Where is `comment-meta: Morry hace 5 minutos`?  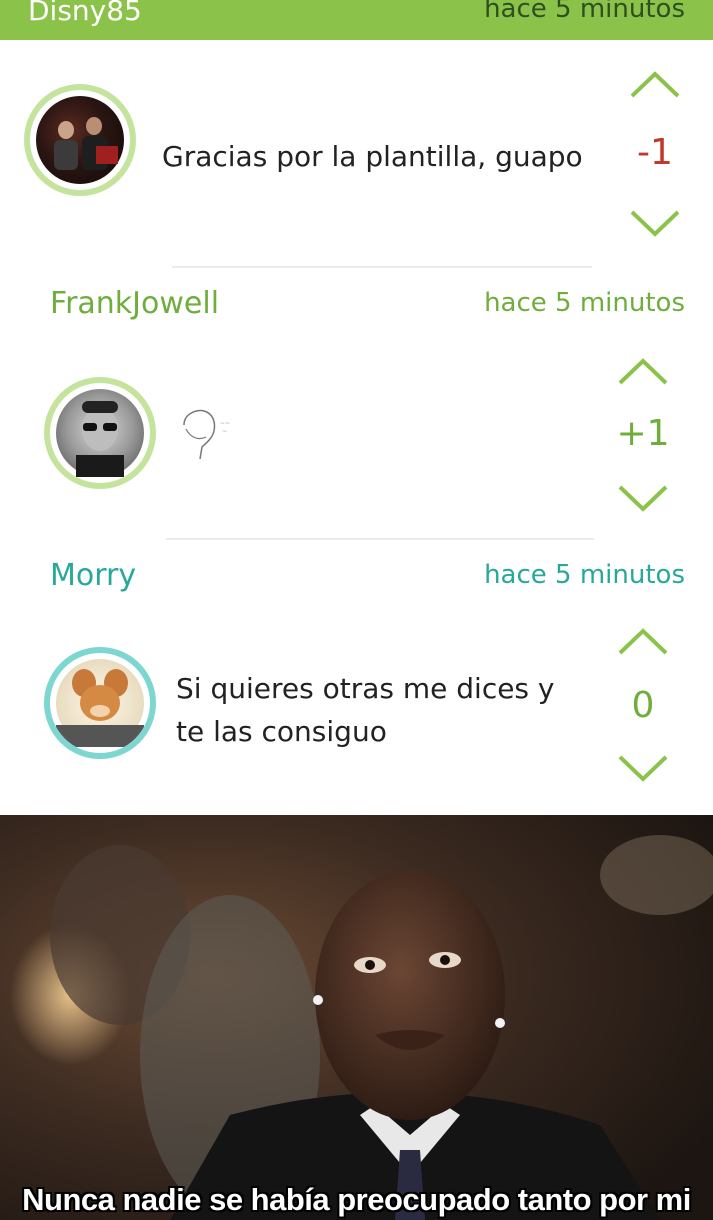 comment-meta: Morry hace 5 minutos is located at coordinates (356, 575).